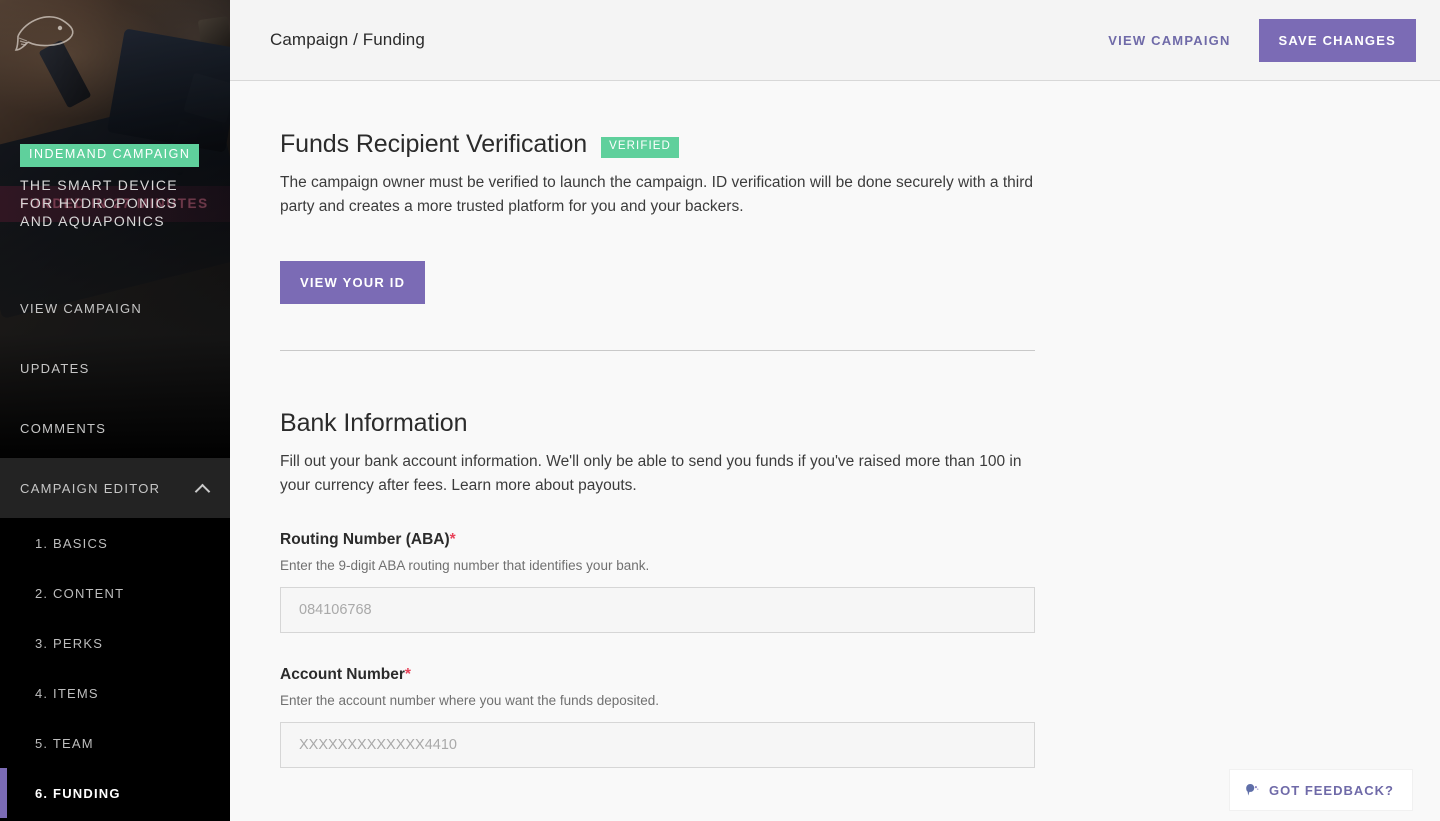 The width and height of the screenshot is (1440, 821). Describe the element at coordinates (80, 593) in the screenshot. I see `sidebar-step-label: 2. CONTENT` at that location.